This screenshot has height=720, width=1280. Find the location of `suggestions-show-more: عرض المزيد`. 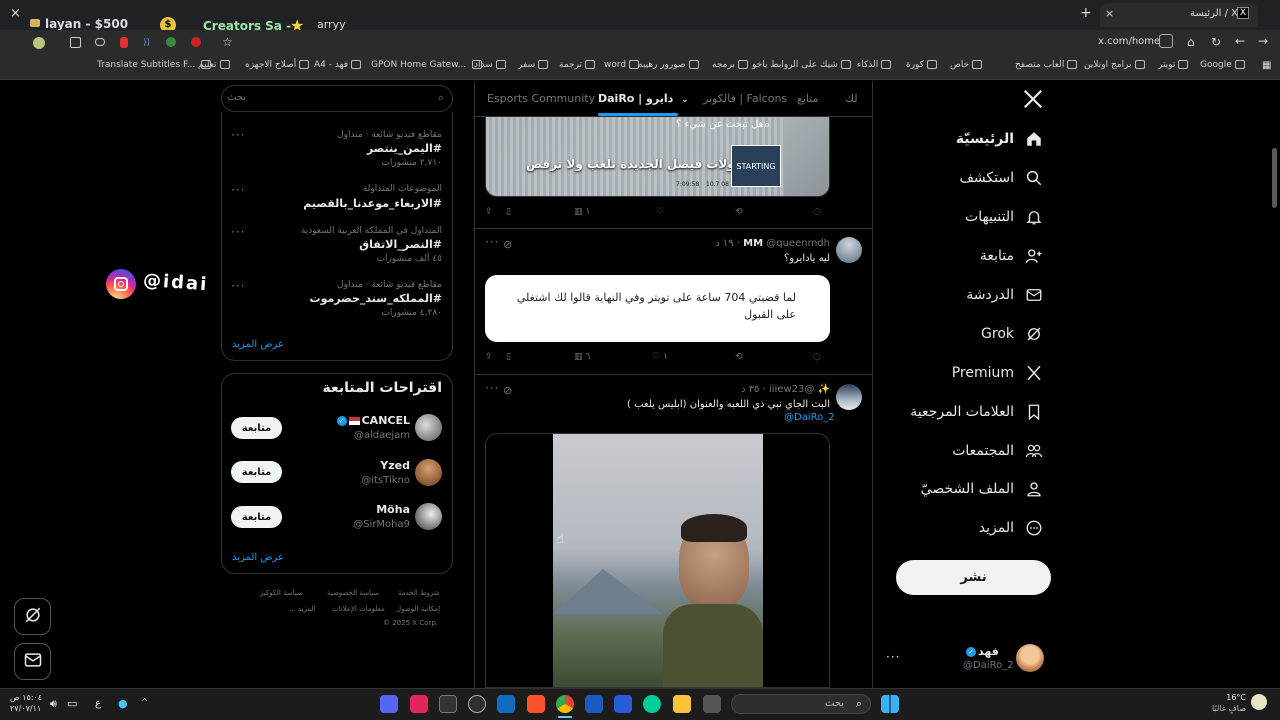

suggestions-show-more: عرض المزيد is located at coordinates (258, 557).